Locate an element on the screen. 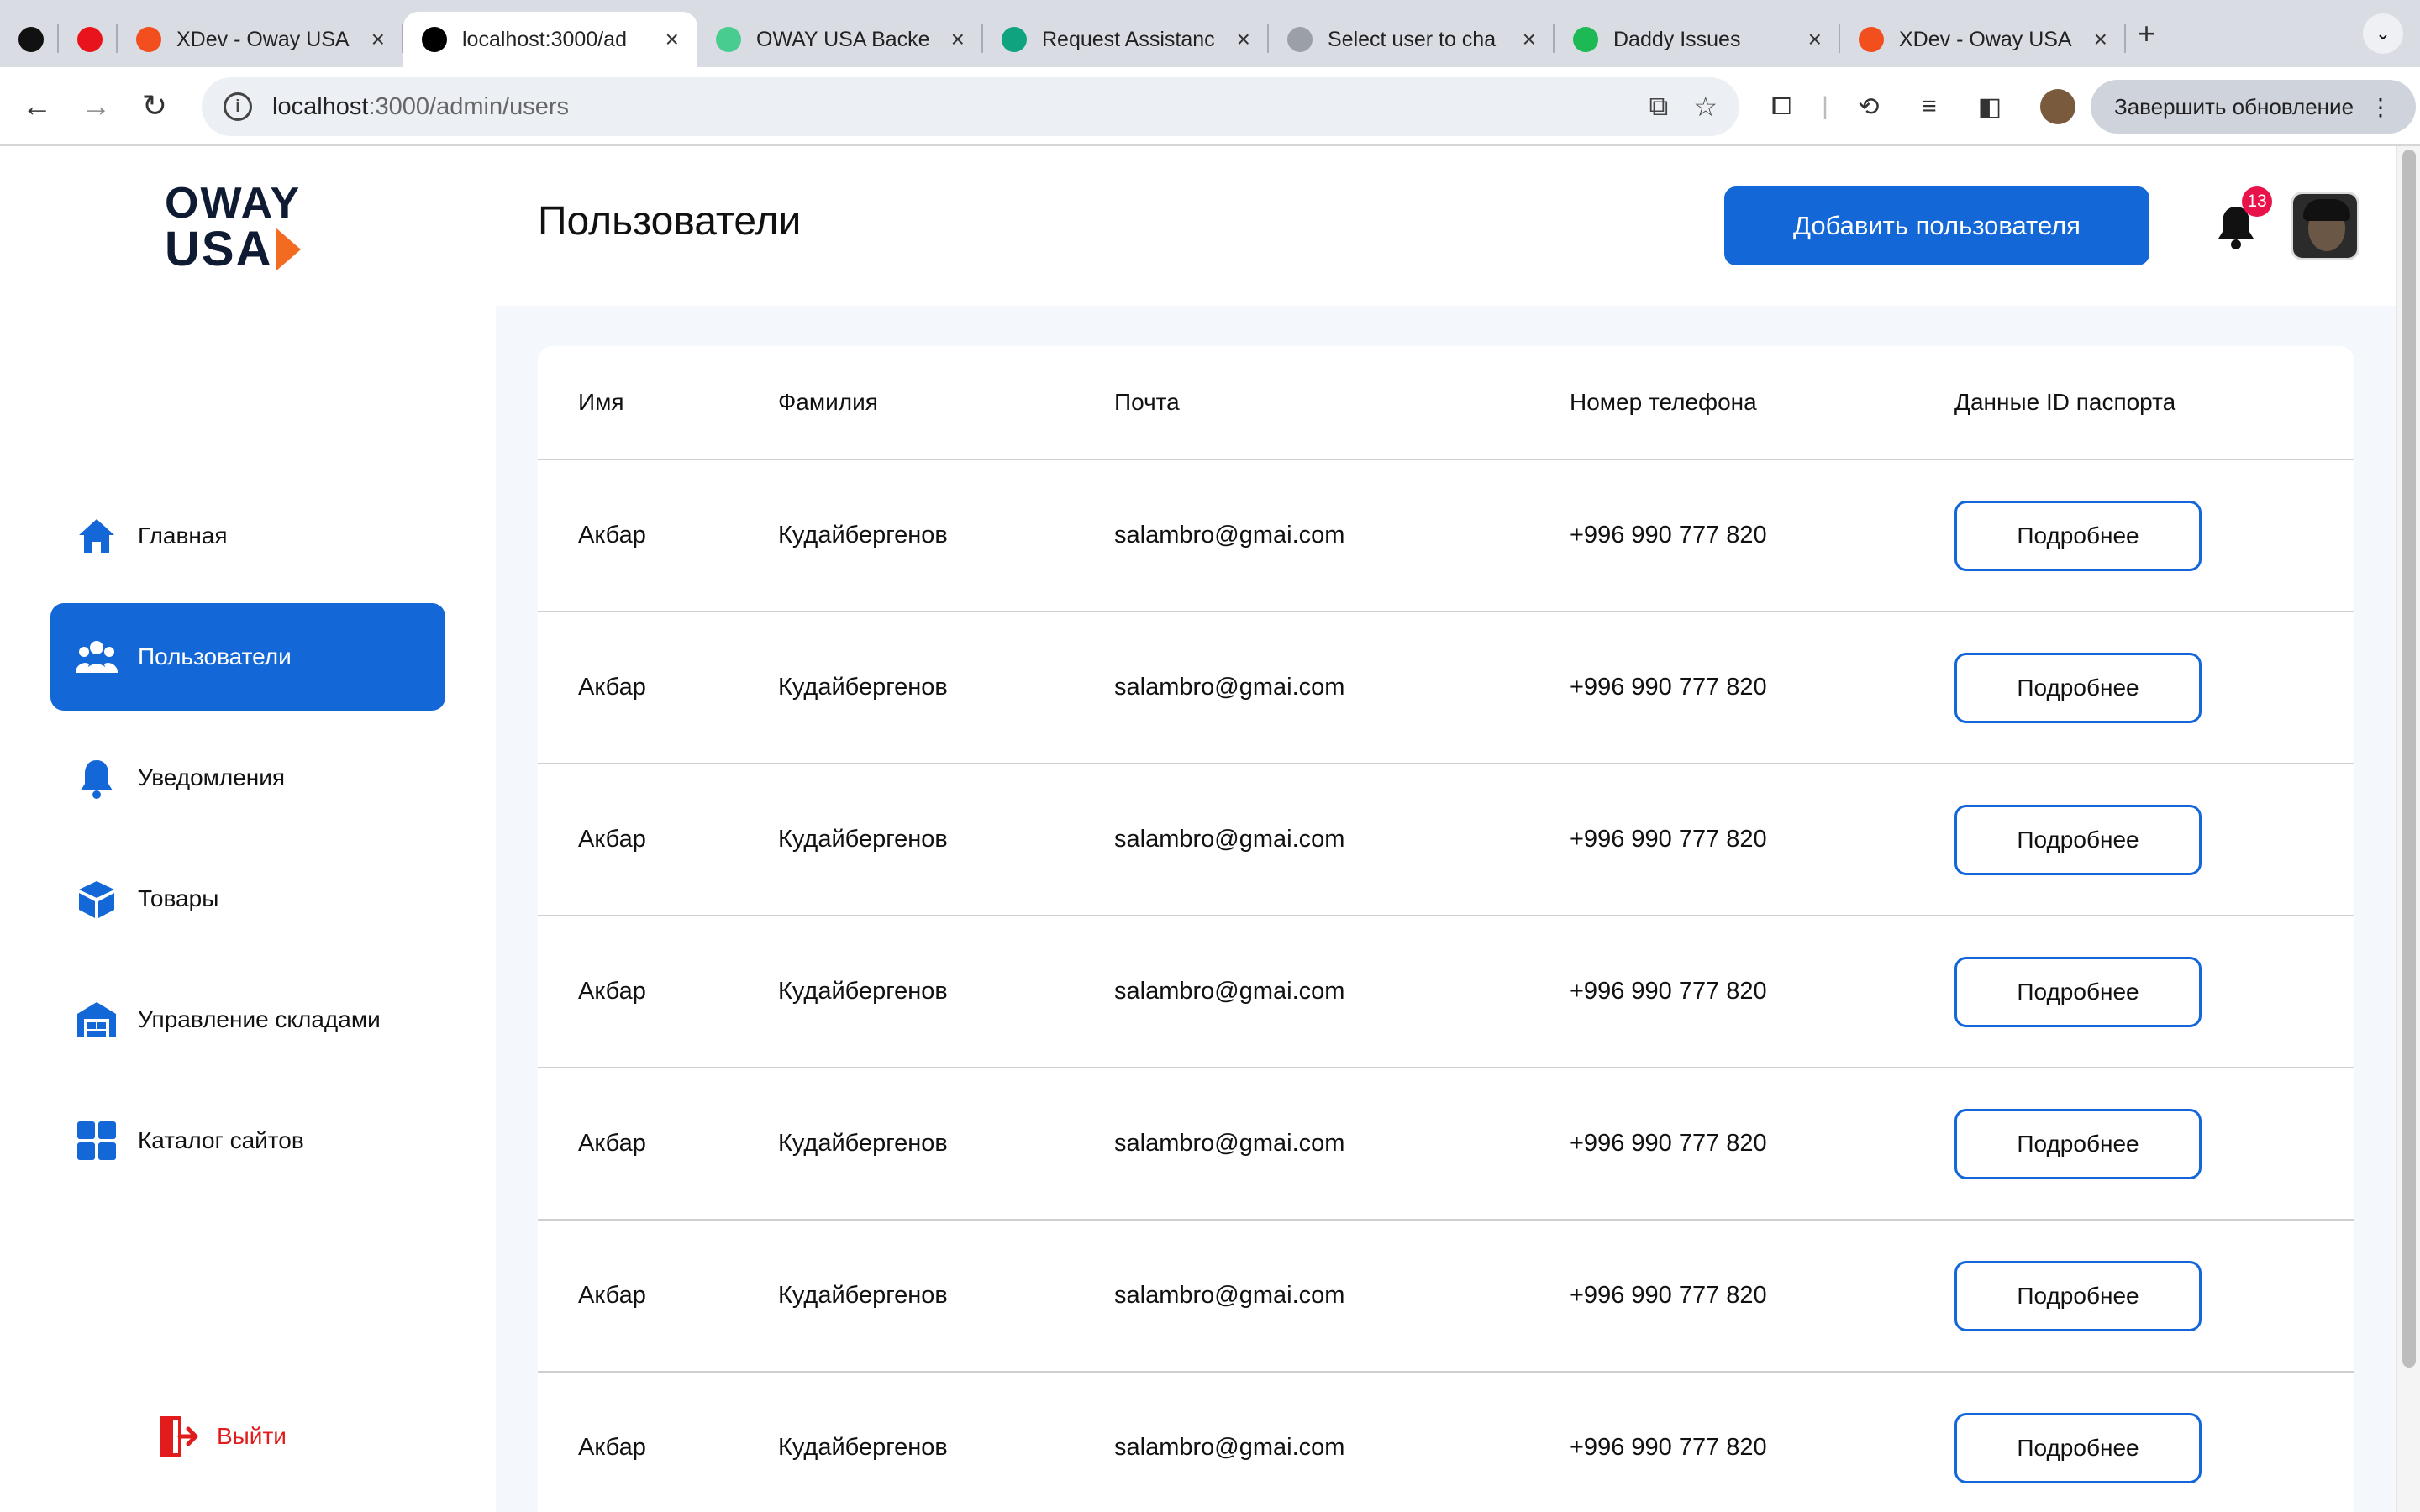  kebab-menu-icon: ⋮ is located at coordinates (2381, 107).